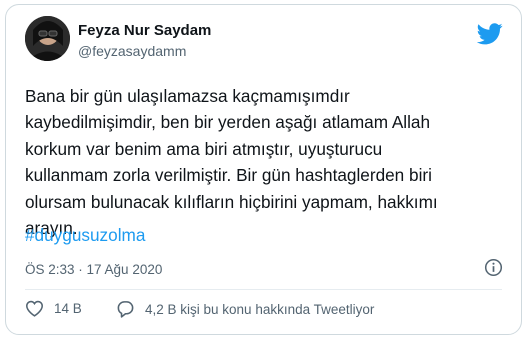  I want to click on tweet-timestamp: ÖS 2:33 · 17 Ağu 2020, so click(93, 269).